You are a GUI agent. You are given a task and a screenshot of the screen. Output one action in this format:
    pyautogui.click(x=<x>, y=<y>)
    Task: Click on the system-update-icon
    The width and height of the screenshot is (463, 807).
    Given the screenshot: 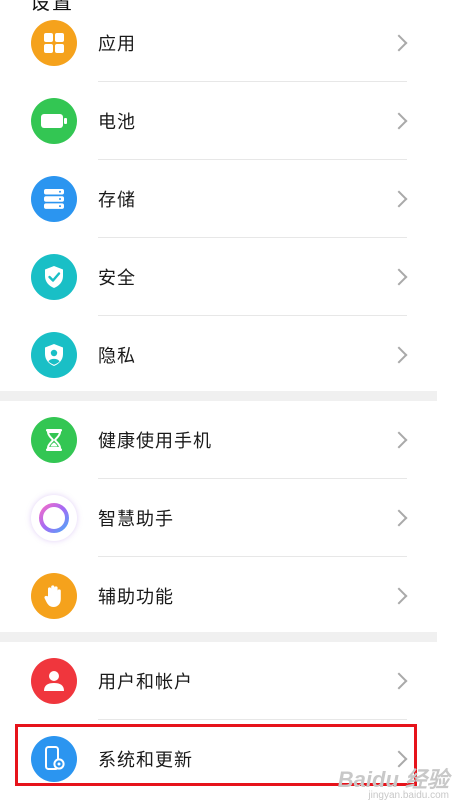 What is the action you would take?
    pyautogui.click(x=54, y=759)
    